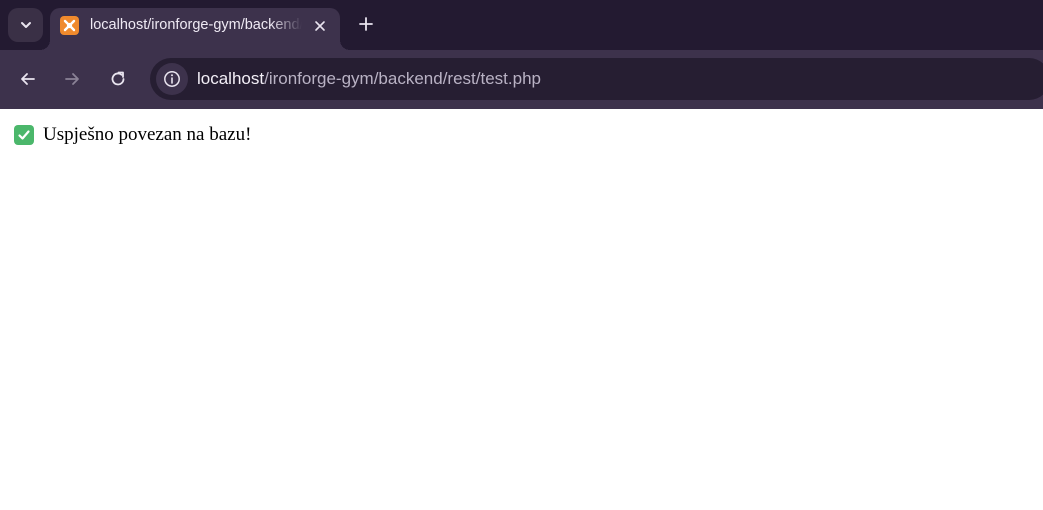 Image resolution: width=1043 pixels, height=510 pixels. I want to click on tab-close-button, so click(320, 26).